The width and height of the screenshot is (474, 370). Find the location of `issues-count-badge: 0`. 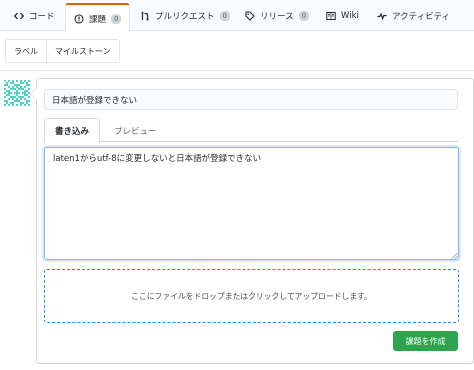

issues-count-badge: 0 is located at coordinates (116, 18).